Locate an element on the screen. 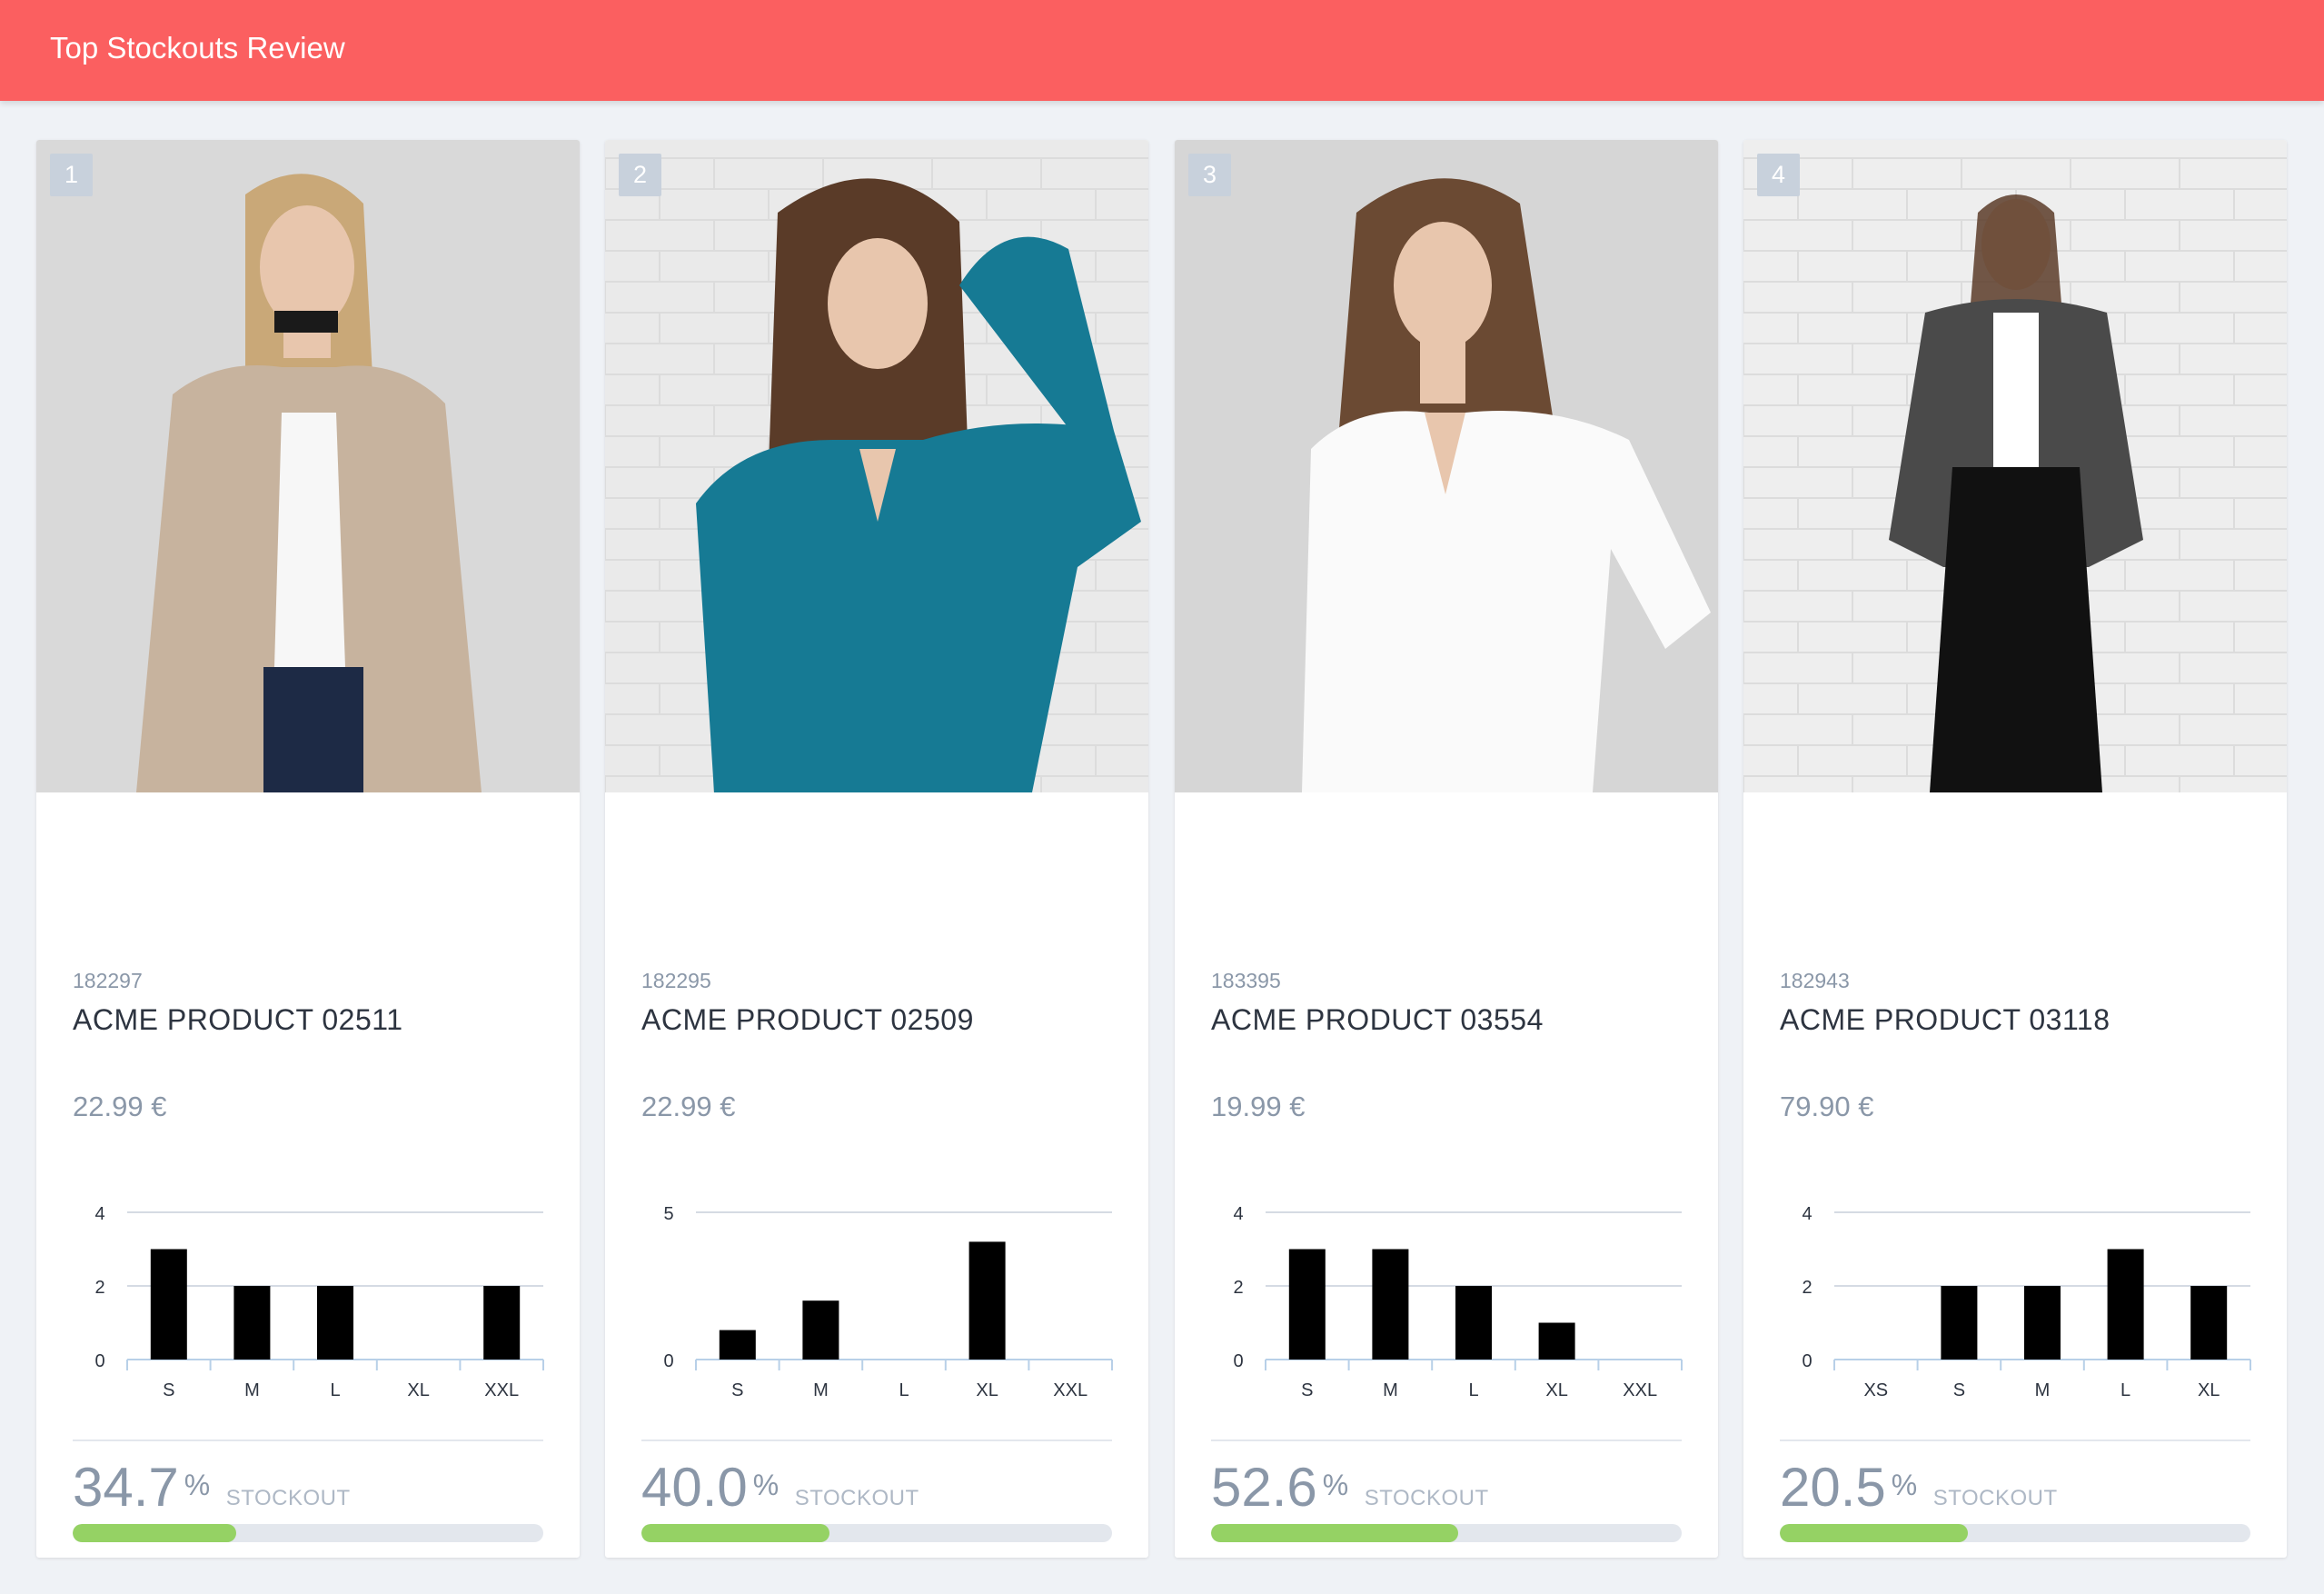 The width and height of the screenshot is (2324, 1594). rank-badge: 4 is located at coordinates (1779, 175).